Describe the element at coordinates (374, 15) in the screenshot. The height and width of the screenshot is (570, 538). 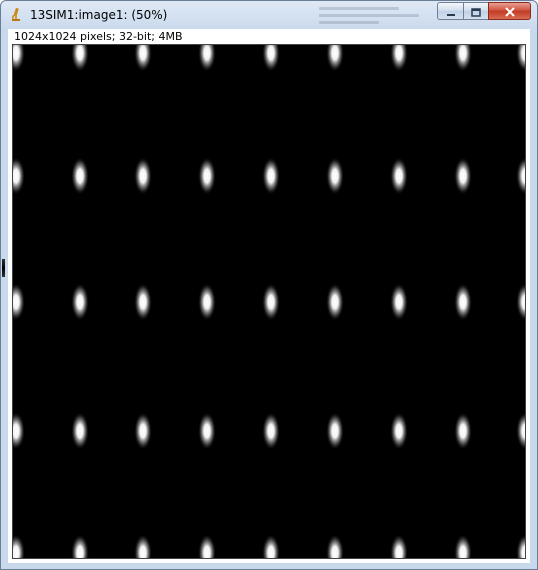
I see `background-window-ghost` at that location.